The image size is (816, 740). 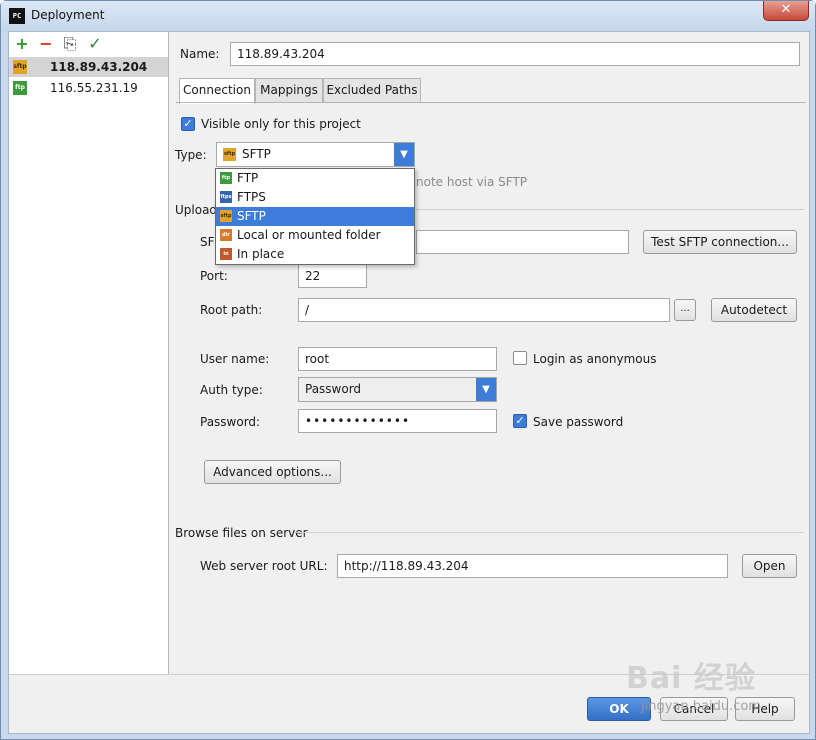 I want to click on type-option-label: FTP, so click(x=248, y=178).